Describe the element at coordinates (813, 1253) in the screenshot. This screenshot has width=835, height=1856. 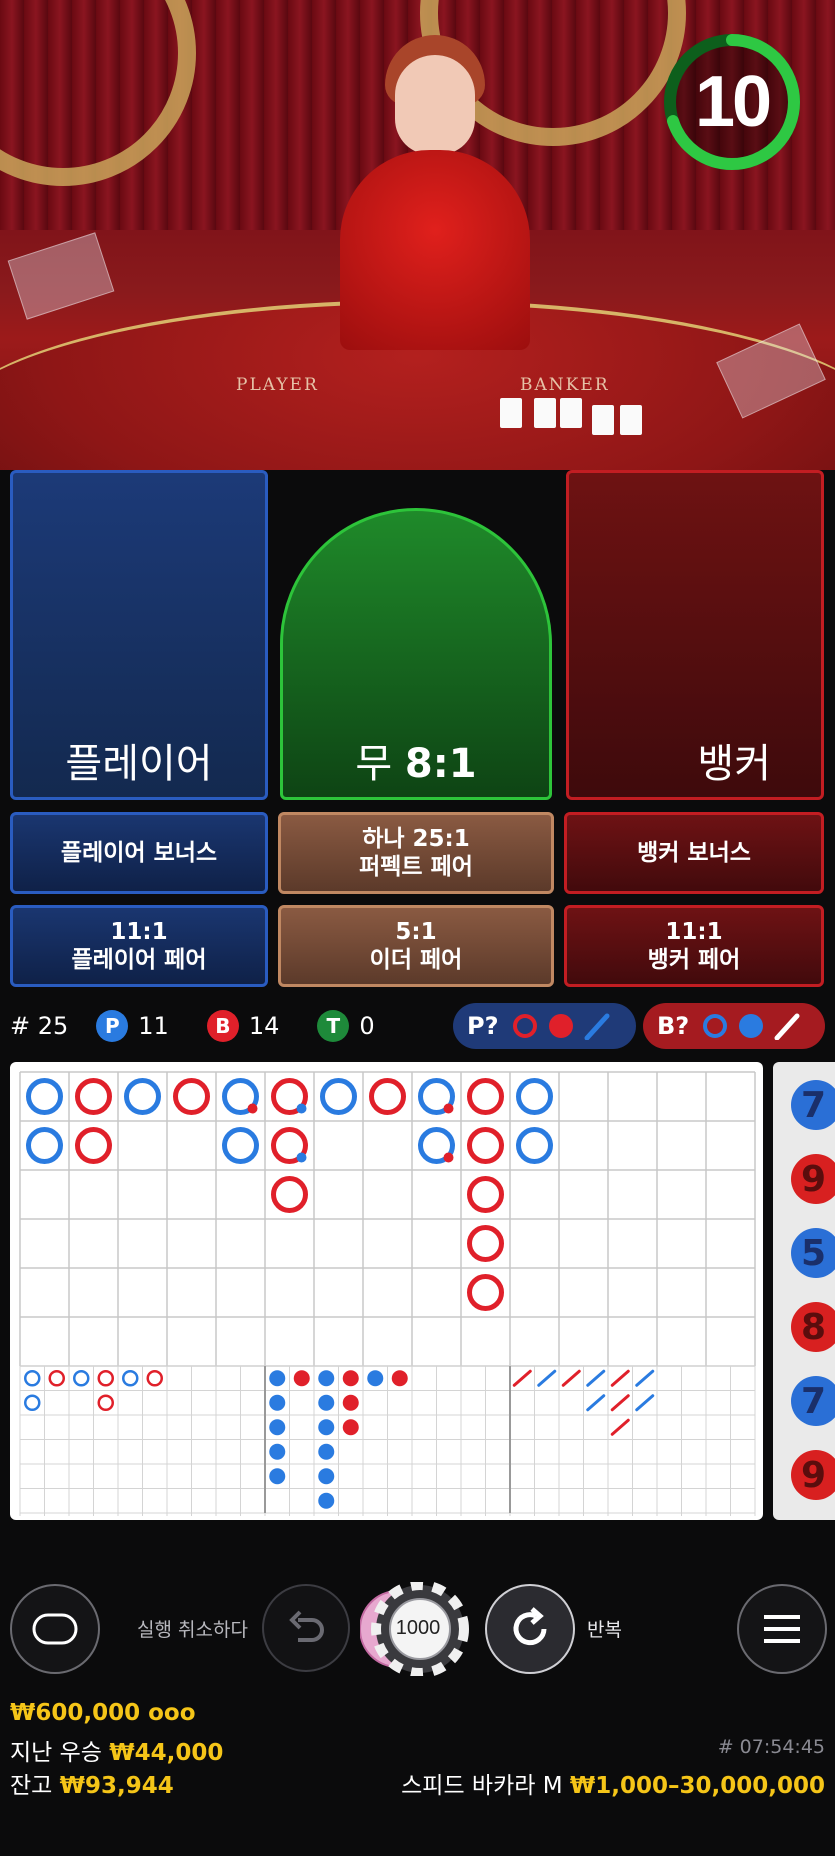
I see `bead-number: 5` at that location.